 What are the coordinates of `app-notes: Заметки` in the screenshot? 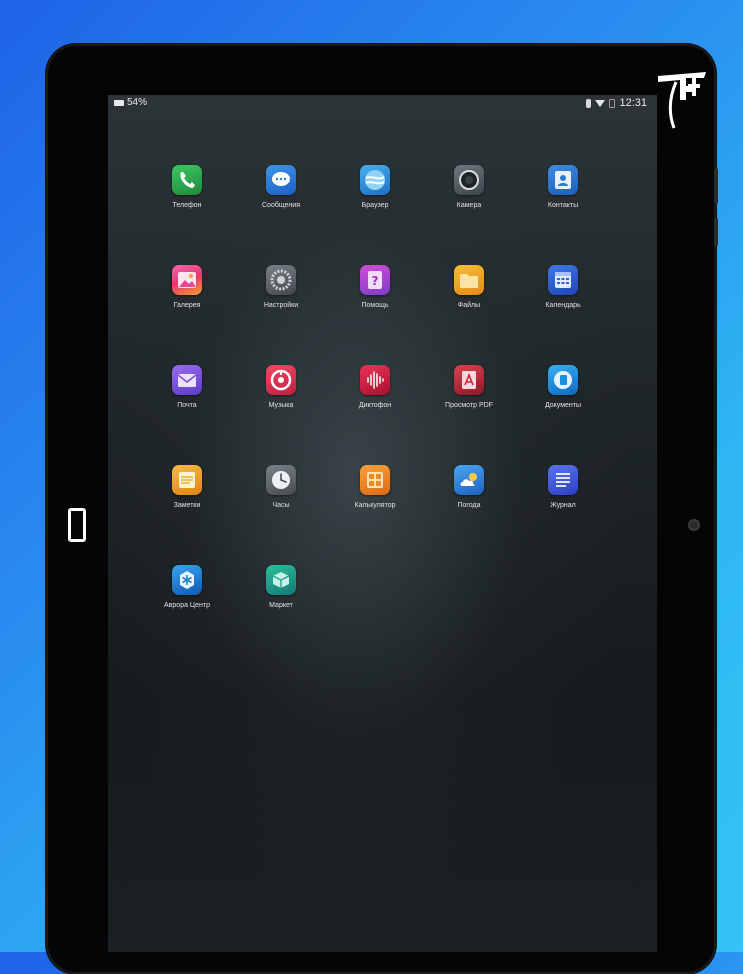 It's located at (187, 498).